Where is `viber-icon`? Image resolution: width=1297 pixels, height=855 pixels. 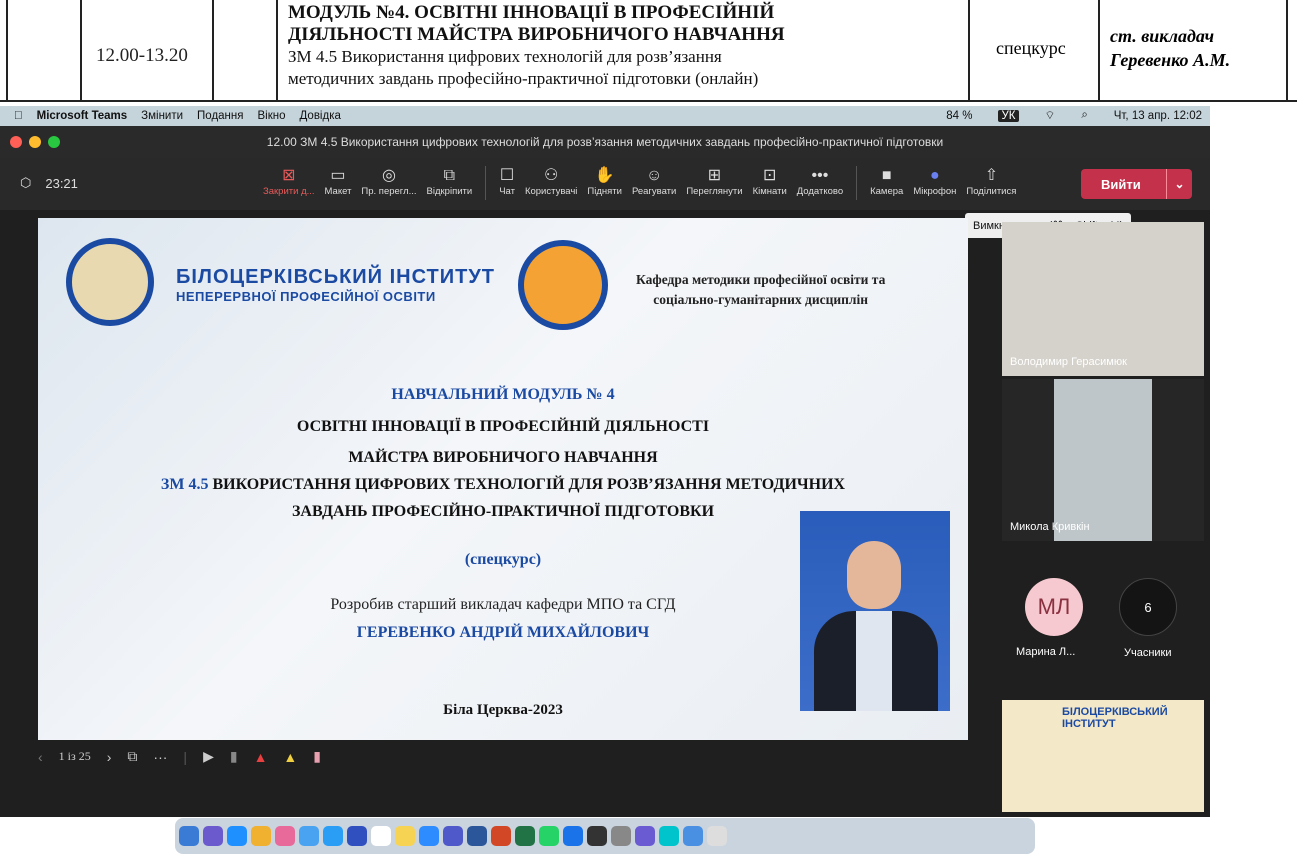 viber-icon is located at coordinates (645, 836).